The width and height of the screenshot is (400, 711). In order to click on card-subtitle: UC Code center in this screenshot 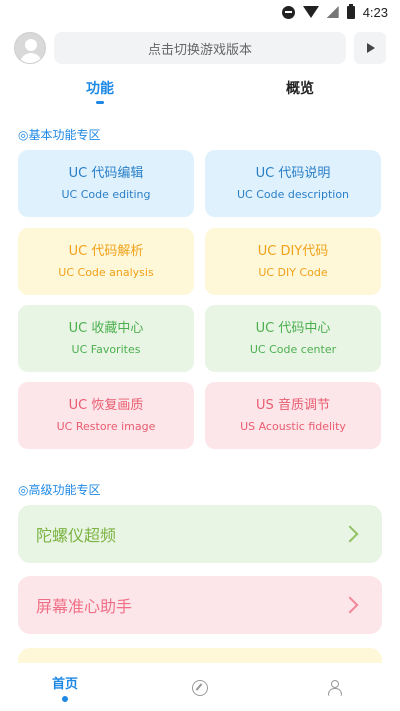, I will do `click(293, 349)`.